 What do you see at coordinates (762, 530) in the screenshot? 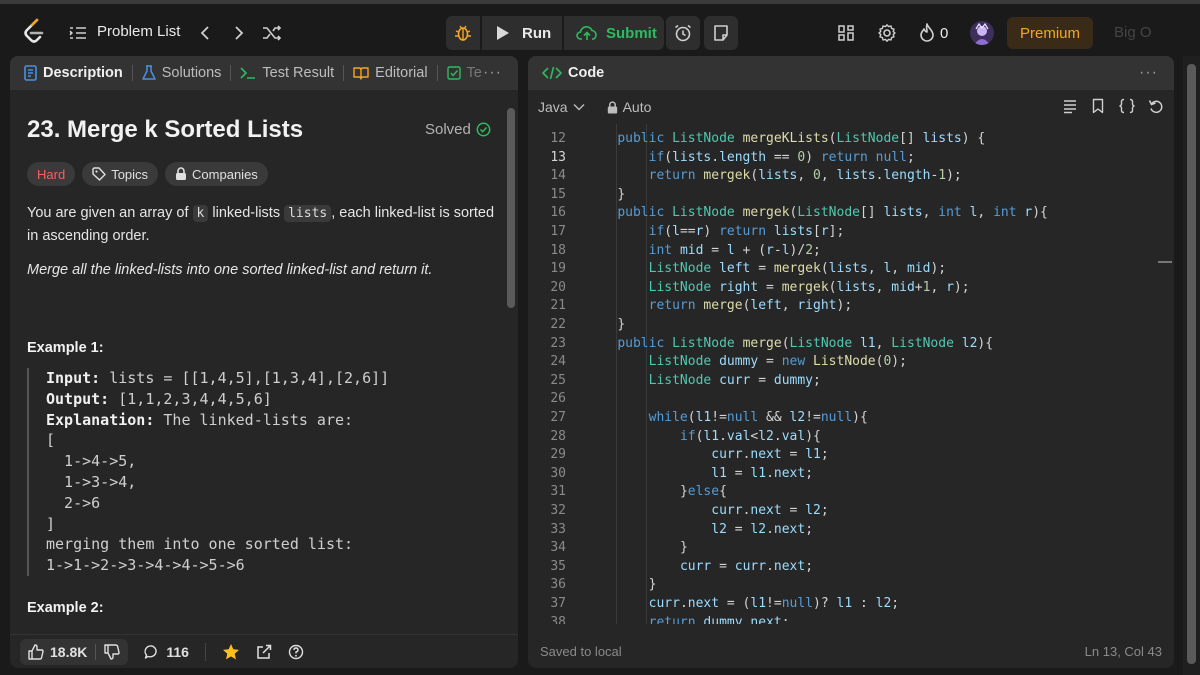
I see `code-text: l2 = l2.next;` at bounding box center [762, 530].